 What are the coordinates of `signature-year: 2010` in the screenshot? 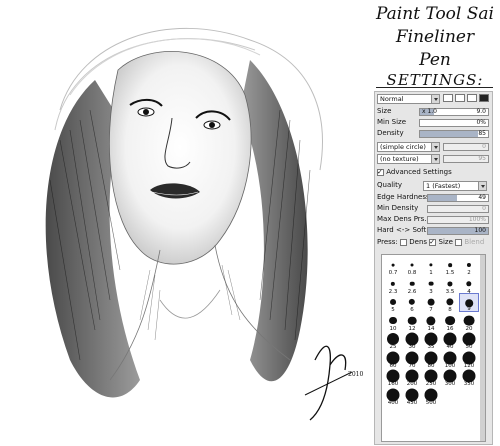 It's located at (356, 374).